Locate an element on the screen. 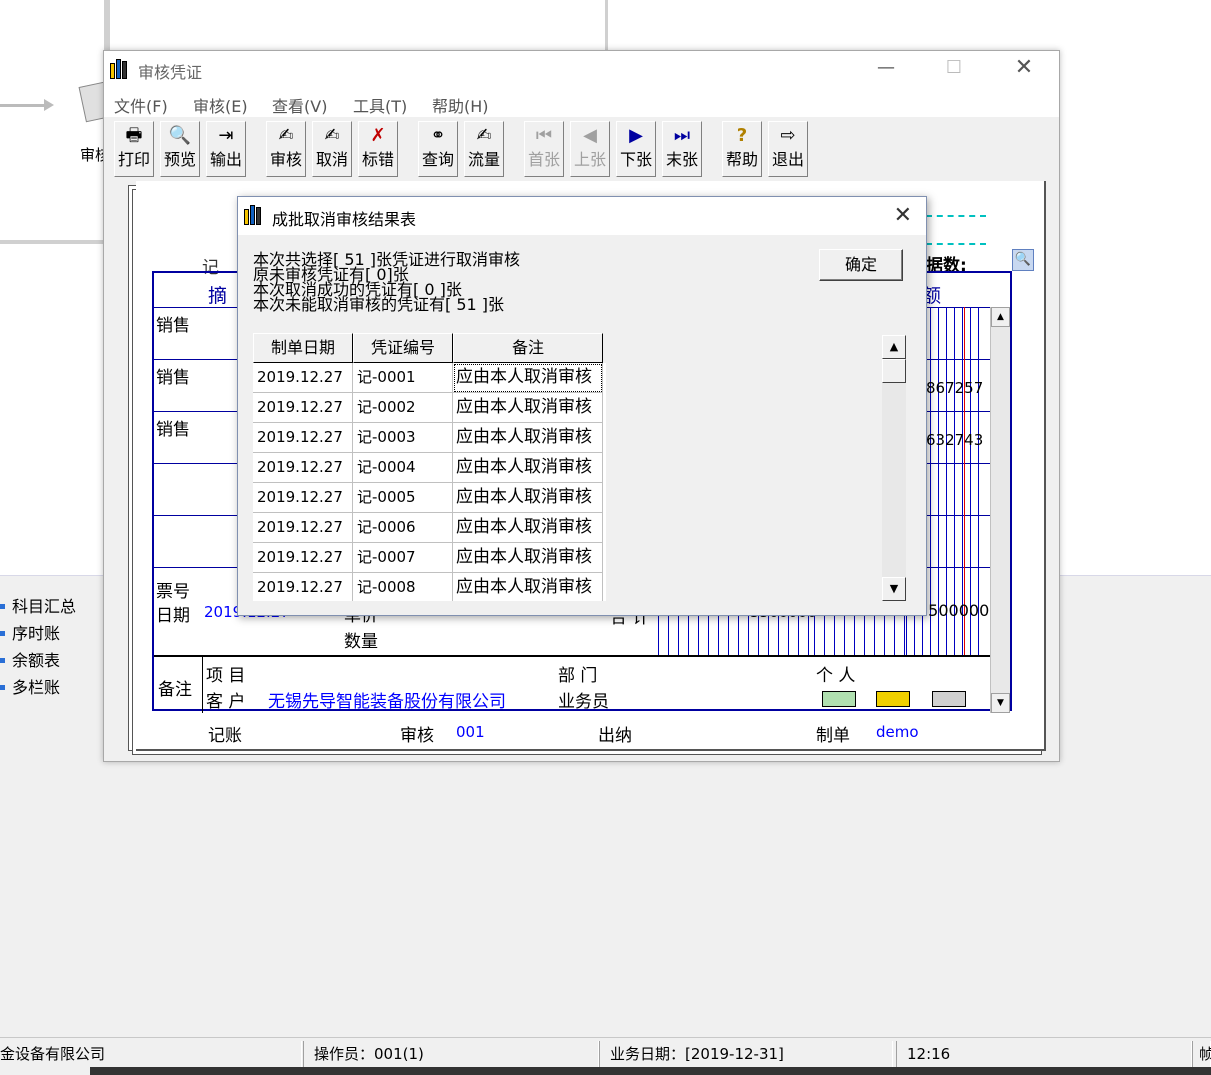 The width and height of the screenshot is (1211, 1075). summary-line: 本次未能取消审核的凭证有[ 51 ]张 is located at coordinates (379, 304).